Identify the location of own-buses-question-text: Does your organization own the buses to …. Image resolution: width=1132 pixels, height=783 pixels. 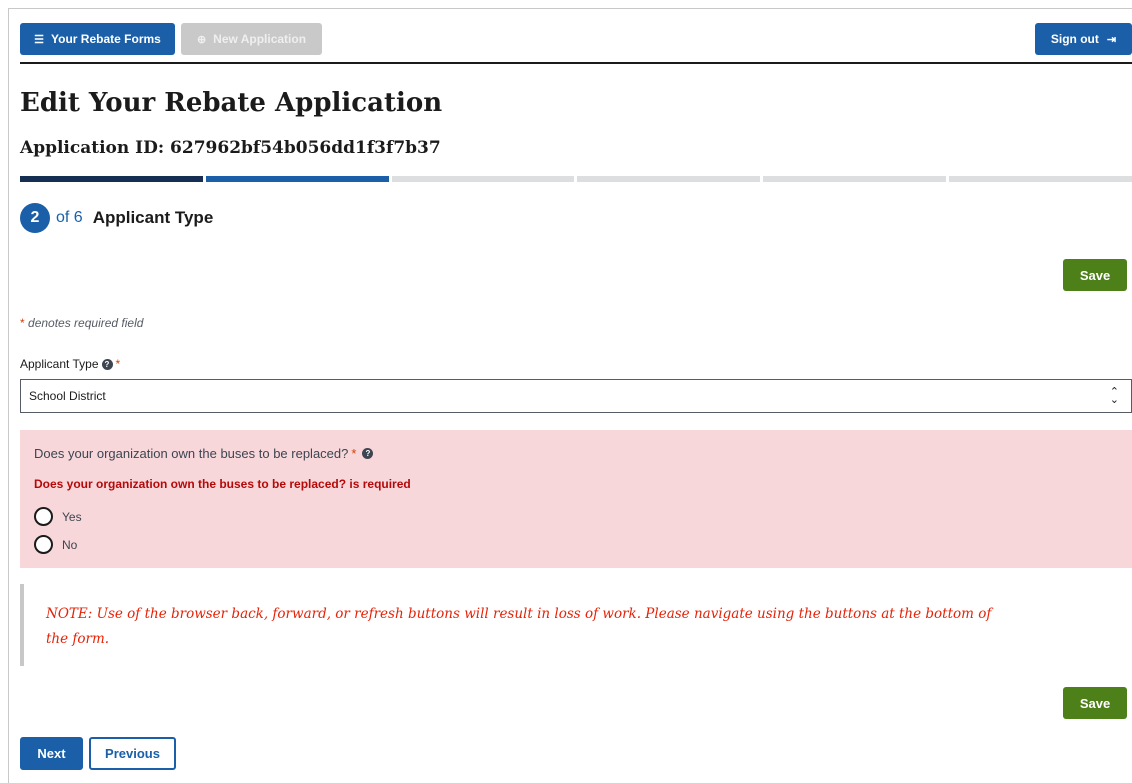
(191, 453).